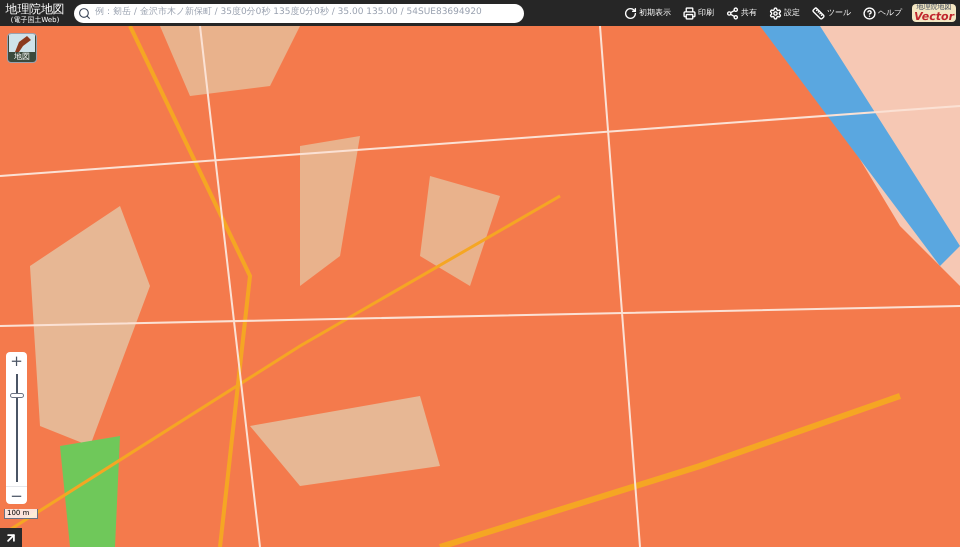 Image resolution: width=960 pixels, height=547 pixels. Describe the element at coordinates (882, 13) in the screenshot. I see `toolbar-button: ヘルプ` at that location.